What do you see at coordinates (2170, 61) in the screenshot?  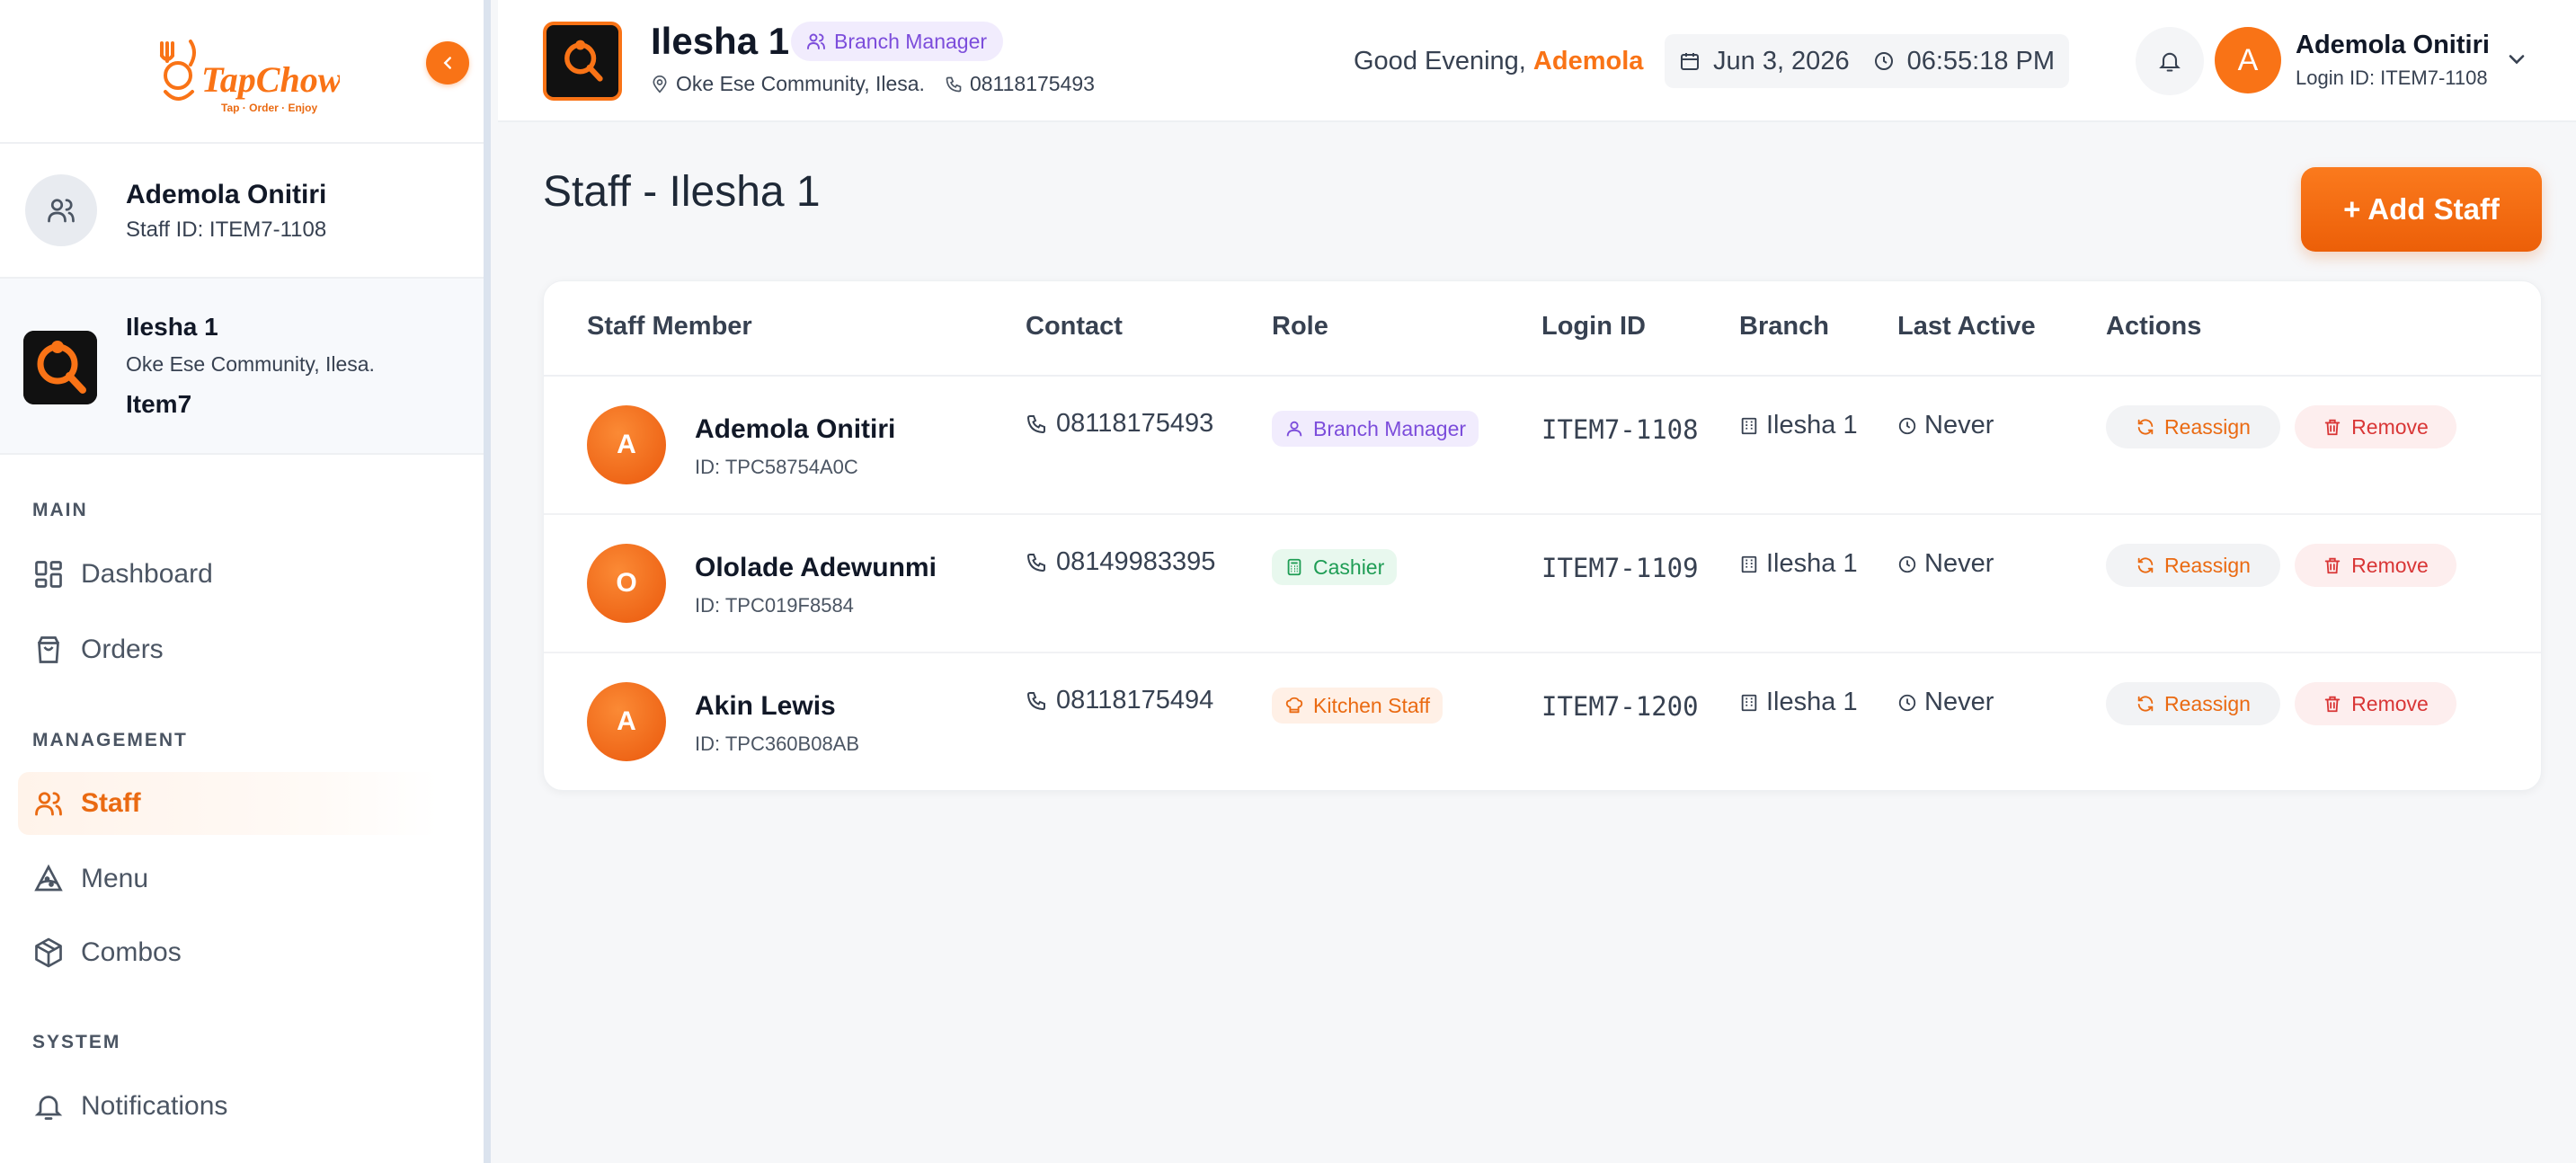 I see `notifications-button` at bounding box center [2170, 61].